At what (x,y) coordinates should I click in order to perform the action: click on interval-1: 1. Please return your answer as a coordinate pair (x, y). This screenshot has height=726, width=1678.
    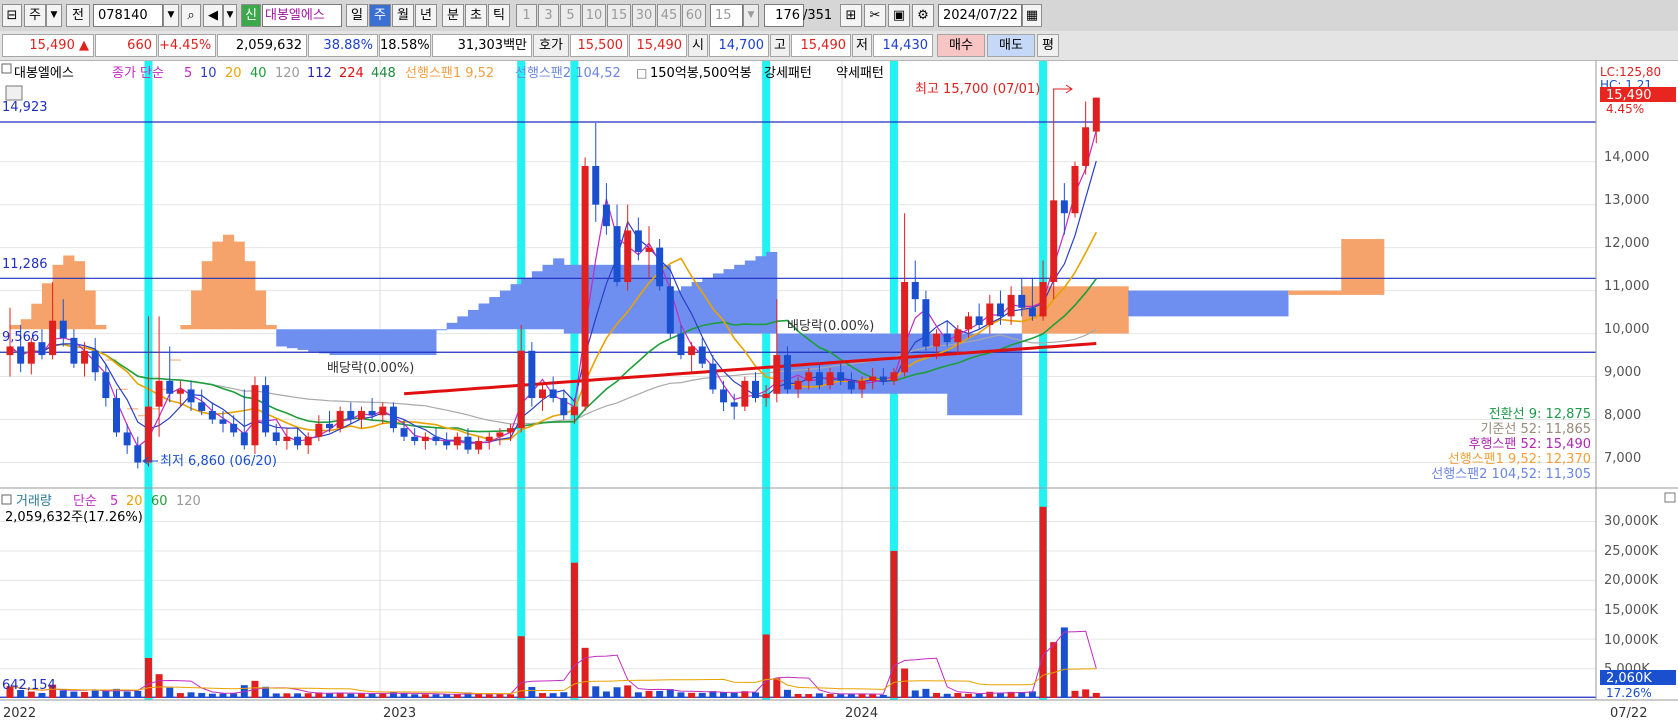
    Looking at the image, I should click on (526, 15).